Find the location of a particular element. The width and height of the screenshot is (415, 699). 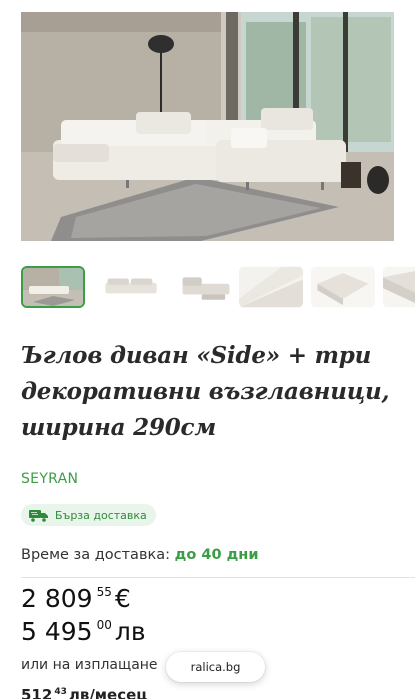

sofa-side-thumbnail is located at coordinates (131, 287).